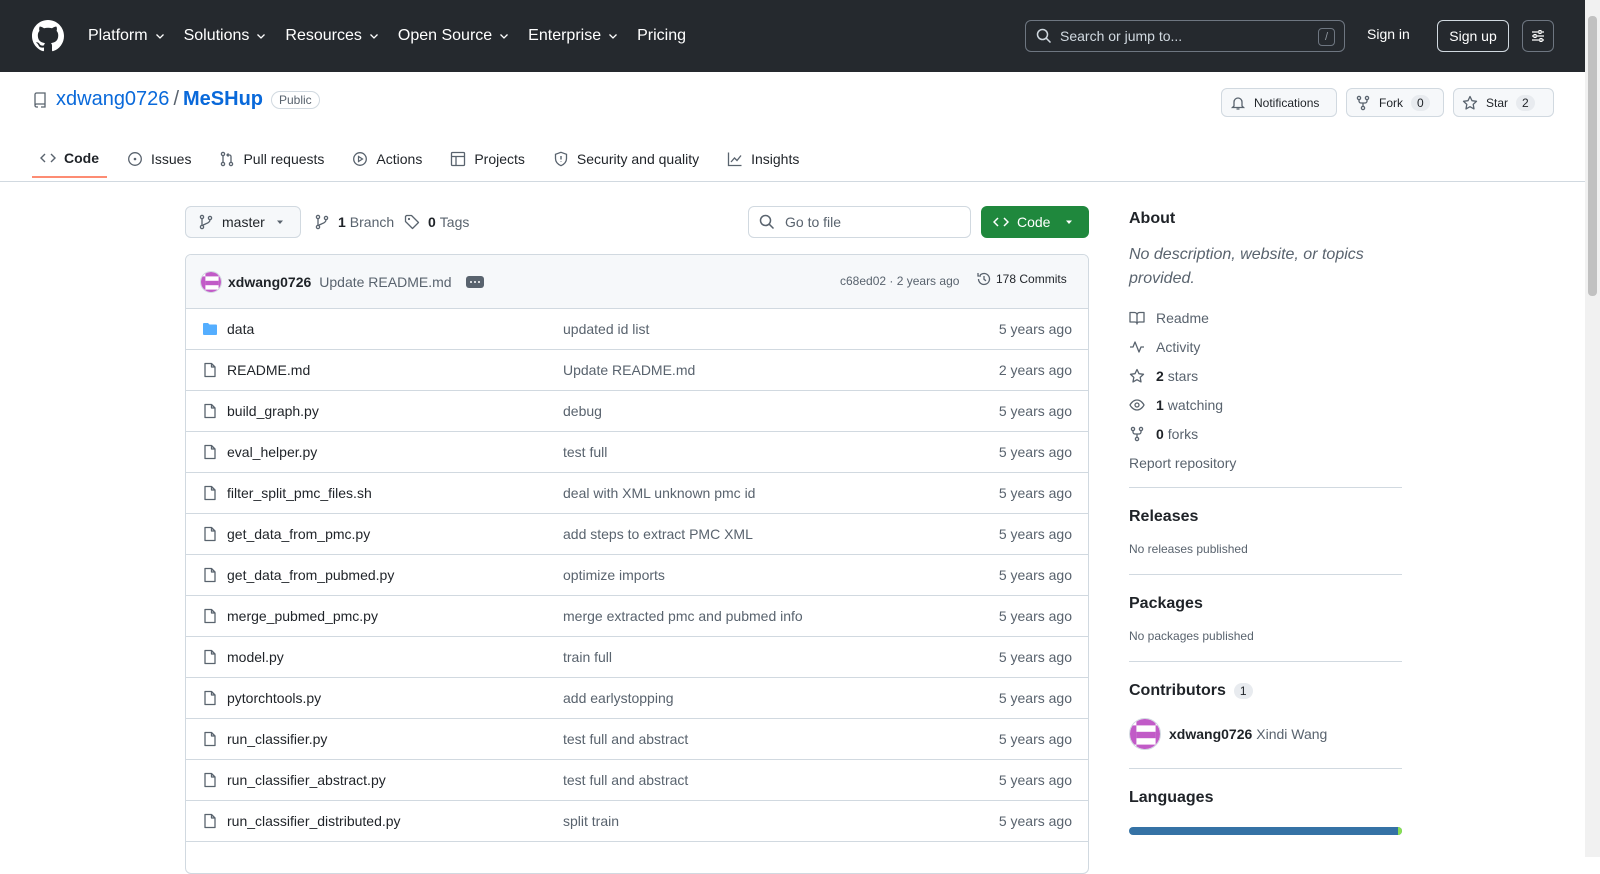 The height and width of the screenshot is (874, 1600). What do you see at coordinates (1473, 36) in the screenshot?
I see `sign-up-button: Sign up` at bounding box center [1473, 36].